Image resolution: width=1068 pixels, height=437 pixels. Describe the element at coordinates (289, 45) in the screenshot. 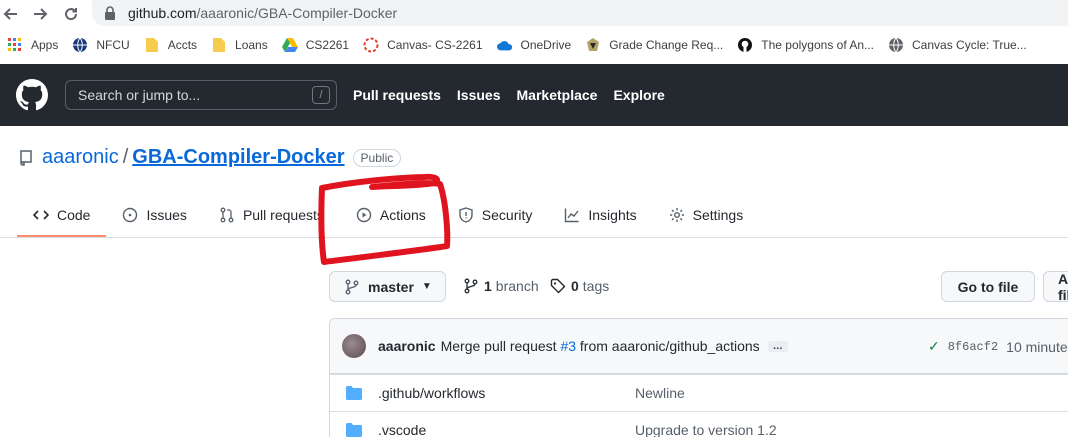

I see `google-drive-icon` at that location.